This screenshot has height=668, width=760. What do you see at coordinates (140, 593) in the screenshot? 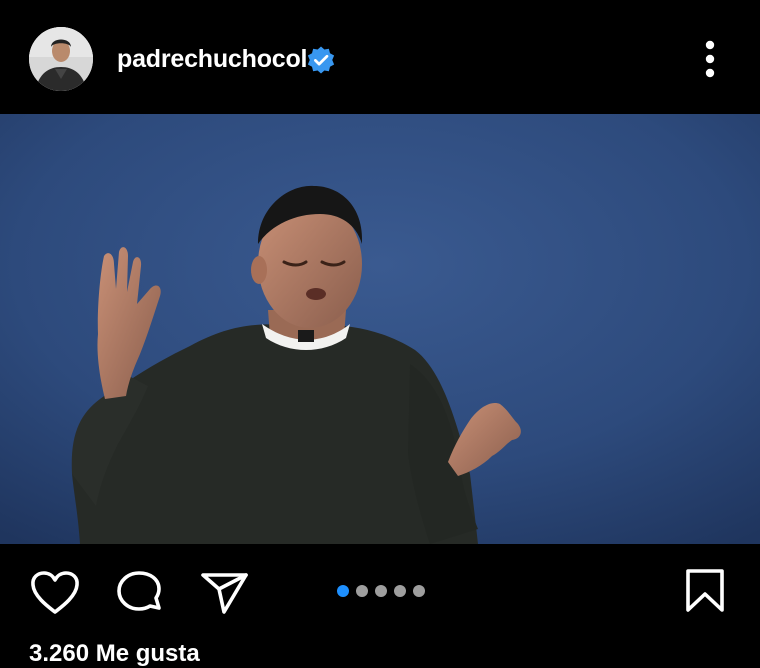
I see `comment-icon` at bounding box center [140, 593].